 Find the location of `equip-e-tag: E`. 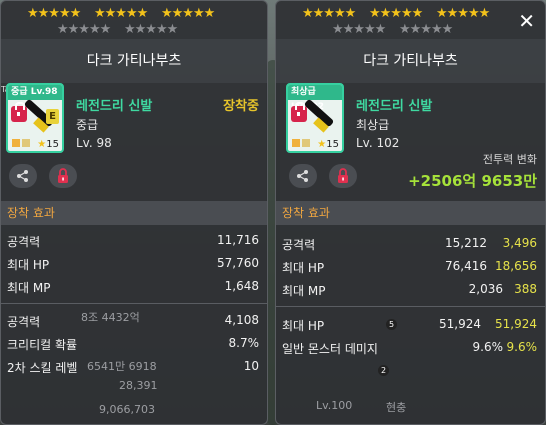

equip-e-tag: E is located at coordinates (52, 116).